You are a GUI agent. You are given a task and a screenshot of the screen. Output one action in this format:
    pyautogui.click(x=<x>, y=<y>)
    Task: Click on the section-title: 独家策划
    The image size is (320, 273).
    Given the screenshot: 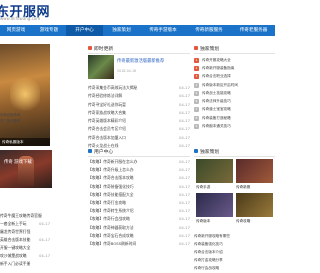 What is the action you would take?
    pyautogui.click(x=210, y=152)
    